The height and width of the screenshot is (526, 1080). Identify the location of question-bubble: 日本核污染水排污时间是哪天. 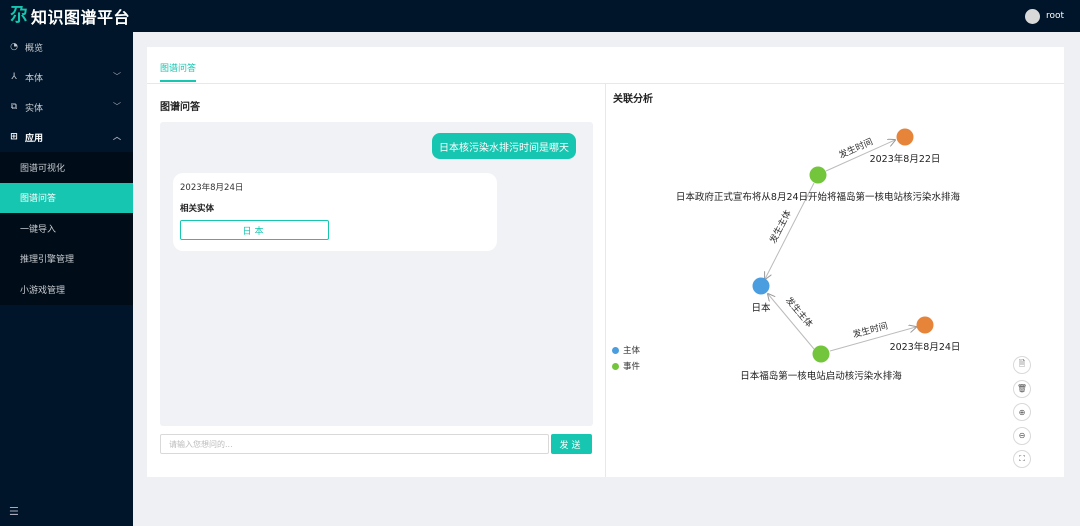
(504, 146).